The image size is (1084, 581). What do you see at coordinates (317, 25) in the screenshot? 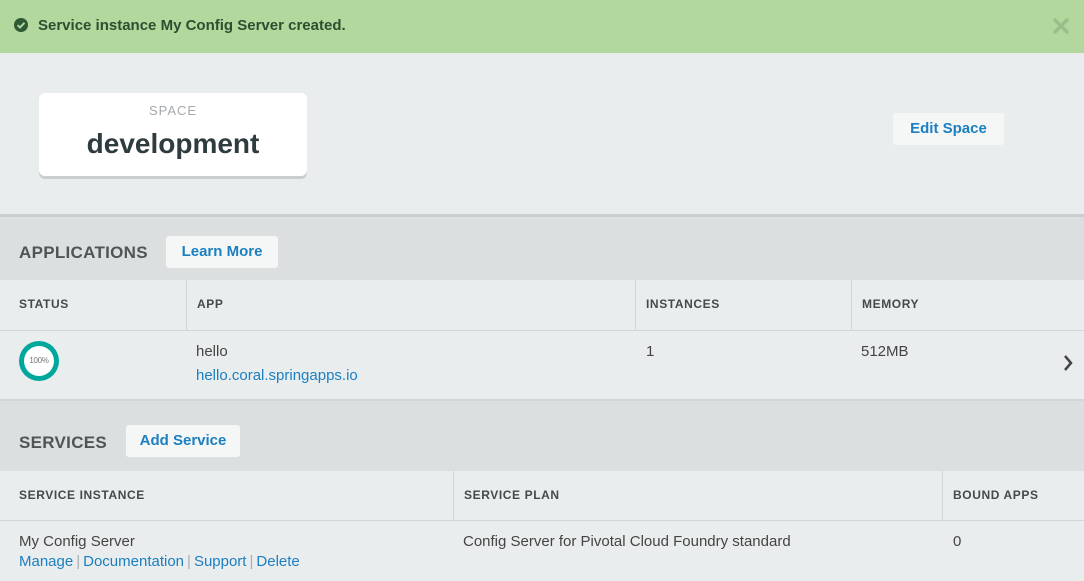
I see `alert-suffix: created.` at bounding box center [317, 25].